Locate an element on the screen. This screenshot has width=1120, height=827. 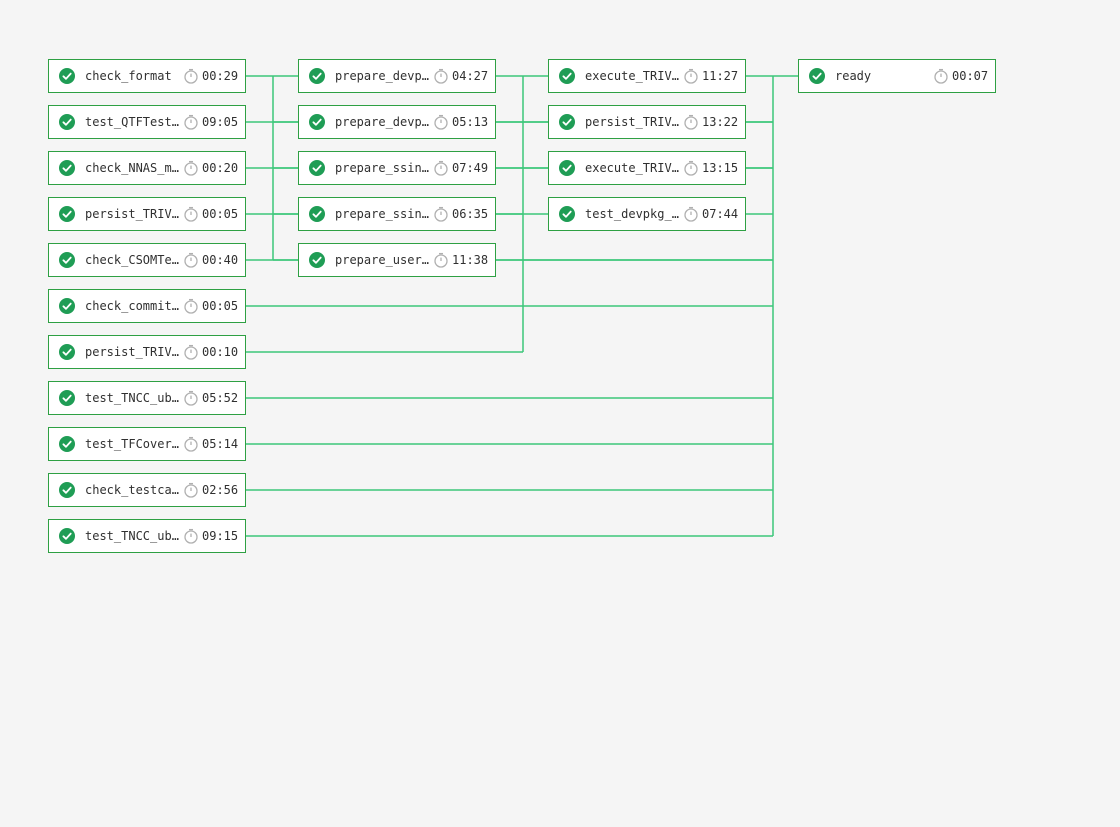
job-card: test_TNCC_ub… 09:15 is located at coordinates (147, 536).